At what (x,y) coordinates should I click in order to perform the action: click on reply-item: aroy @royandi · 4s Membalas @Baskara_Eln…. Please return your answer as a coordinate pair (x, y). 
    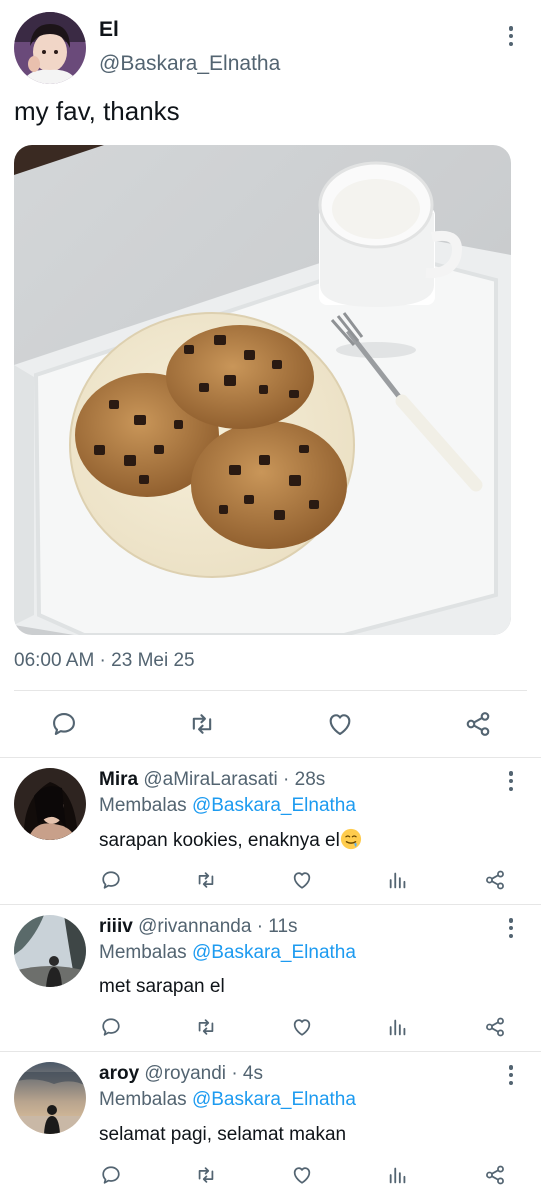
    Looking at the image, I should click on (270, 1126).